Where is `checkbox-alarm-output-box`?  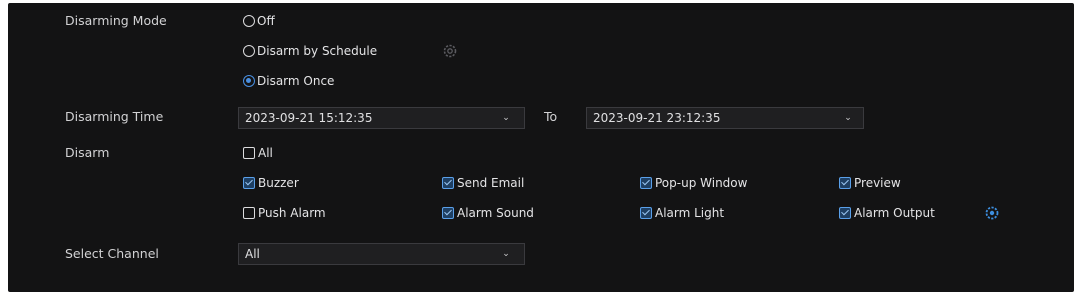
checkbox-alarm-output-box is located at coordinates (845, 213).